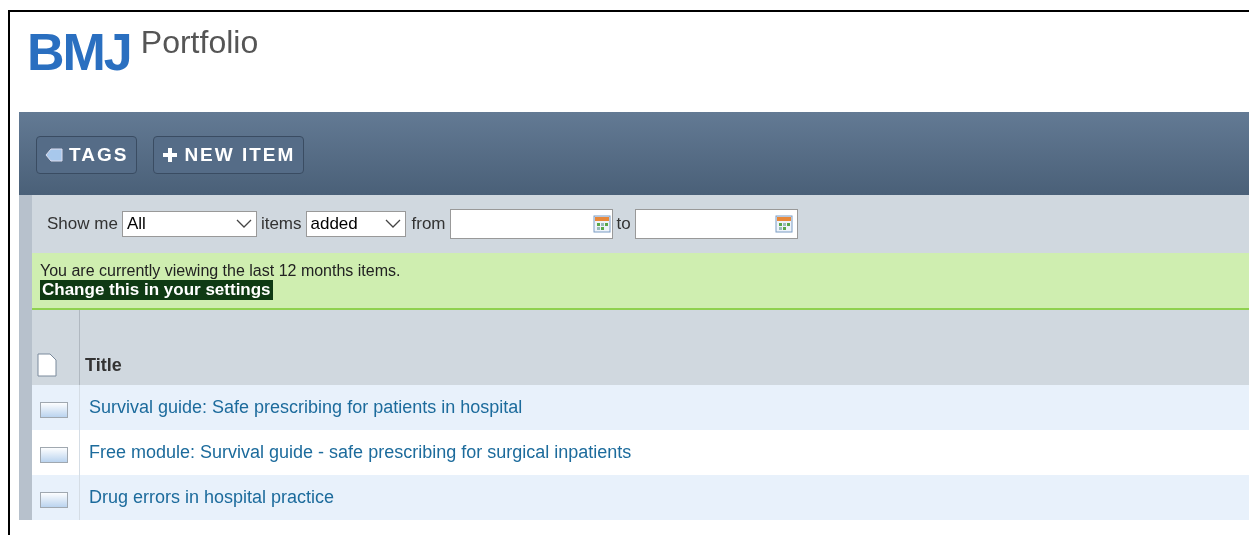 This screenshot has width=1249, height=535. What do you see at coordinates (87, 155) in the screenshot?
I see `toolbar-button: TAGS` at bounding box center [87, 155].